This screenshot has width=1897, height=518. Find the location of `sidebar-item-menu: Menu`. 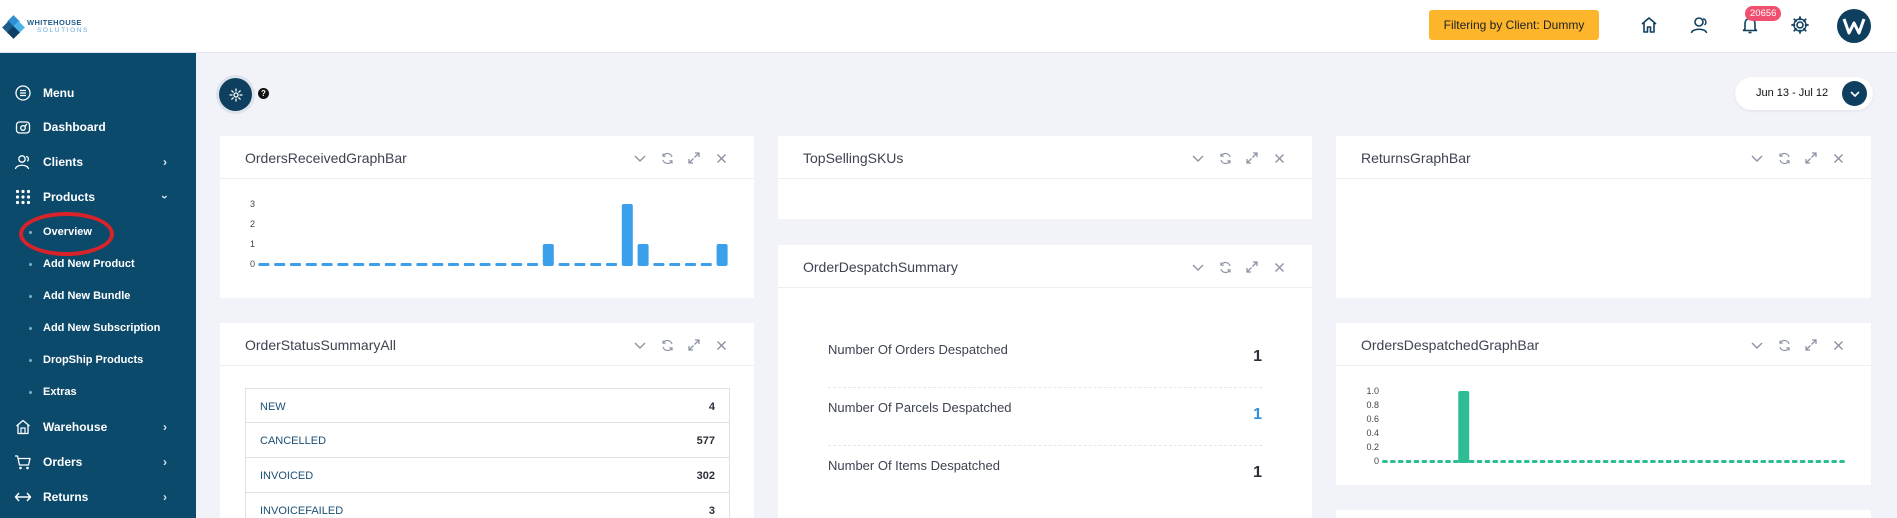

sidebar-item-menu: Menu is located at coordinates (98, 93).